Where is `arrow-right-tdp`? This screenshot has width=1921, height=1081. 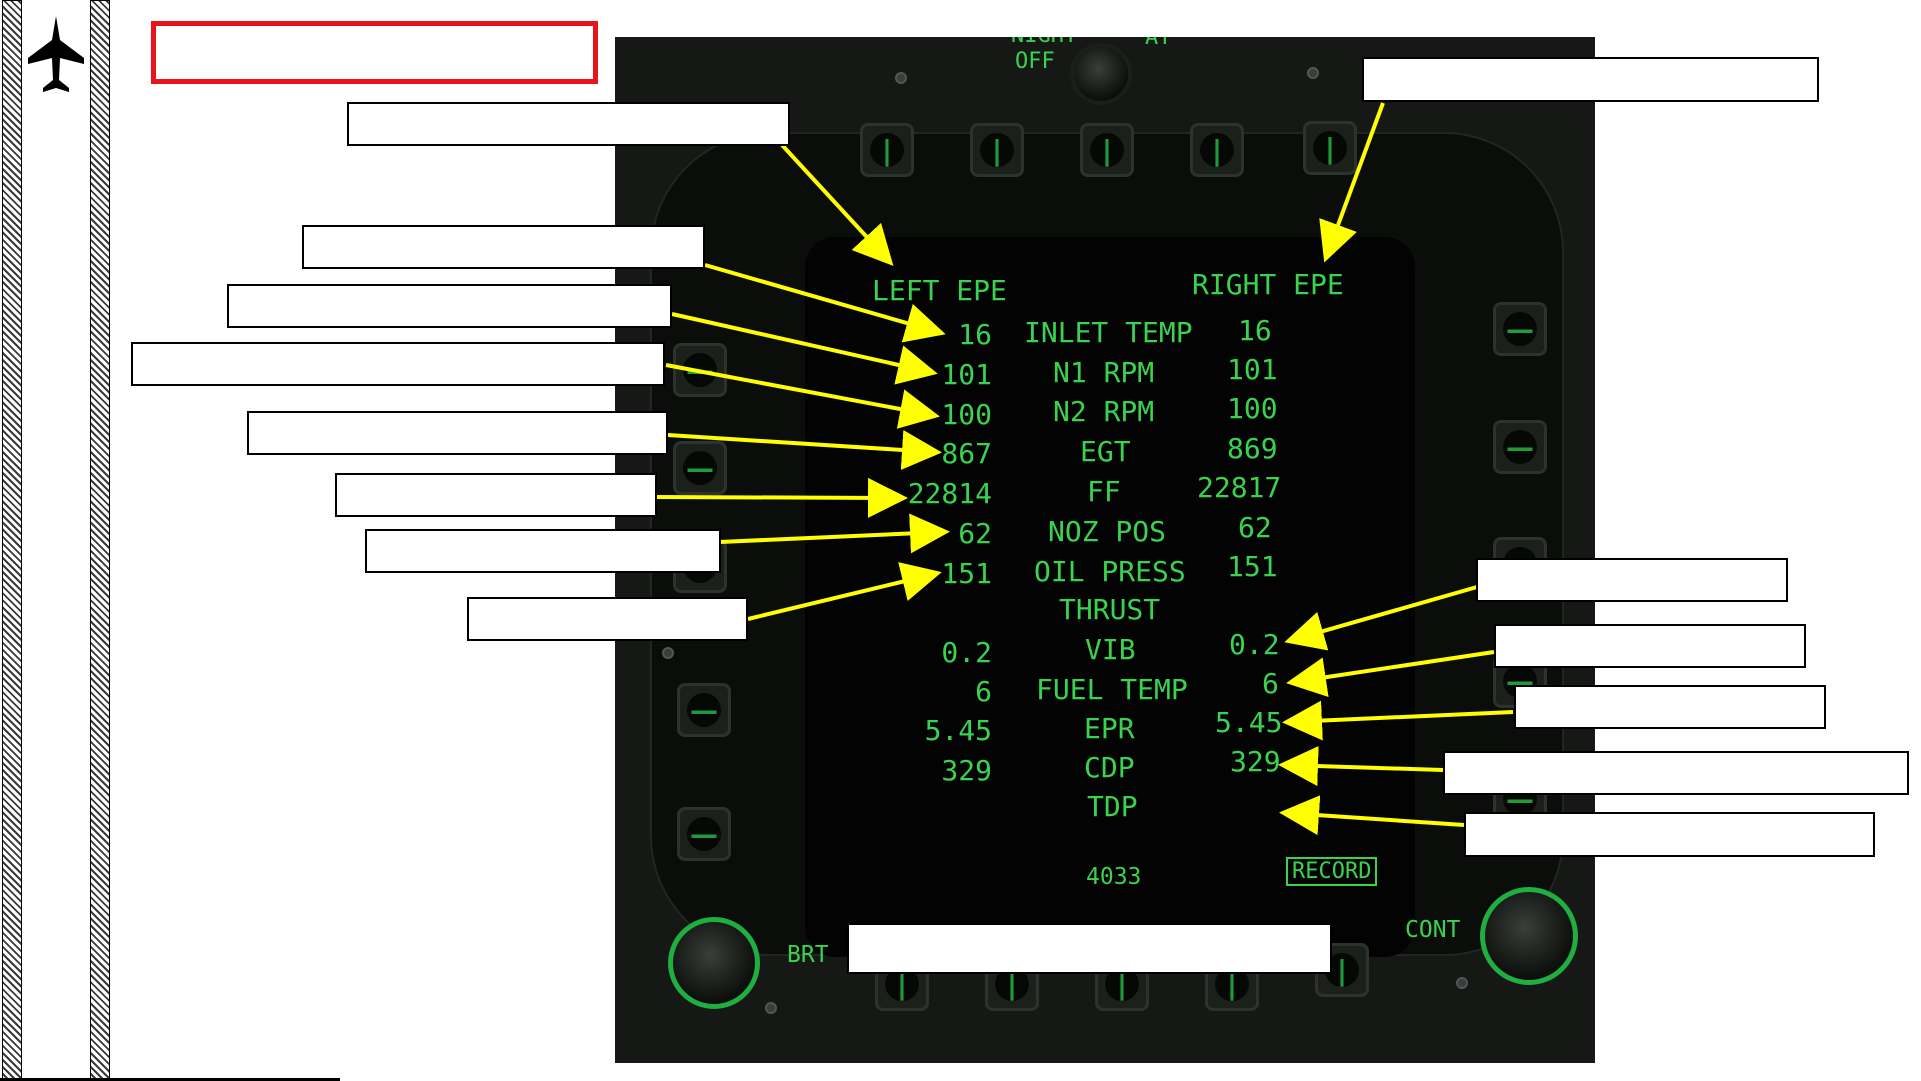 arrow-right-tdp is located at coordinates (1372, 815).